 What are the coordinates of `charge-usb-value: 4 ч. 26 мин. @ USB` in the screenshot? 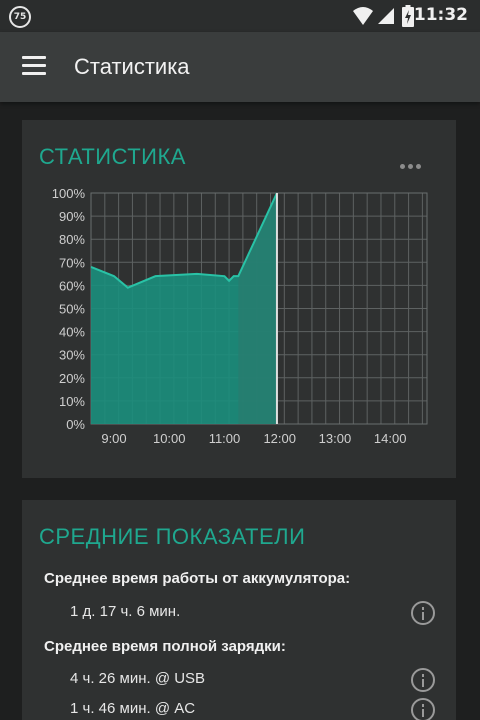 It's located at (138, 678).